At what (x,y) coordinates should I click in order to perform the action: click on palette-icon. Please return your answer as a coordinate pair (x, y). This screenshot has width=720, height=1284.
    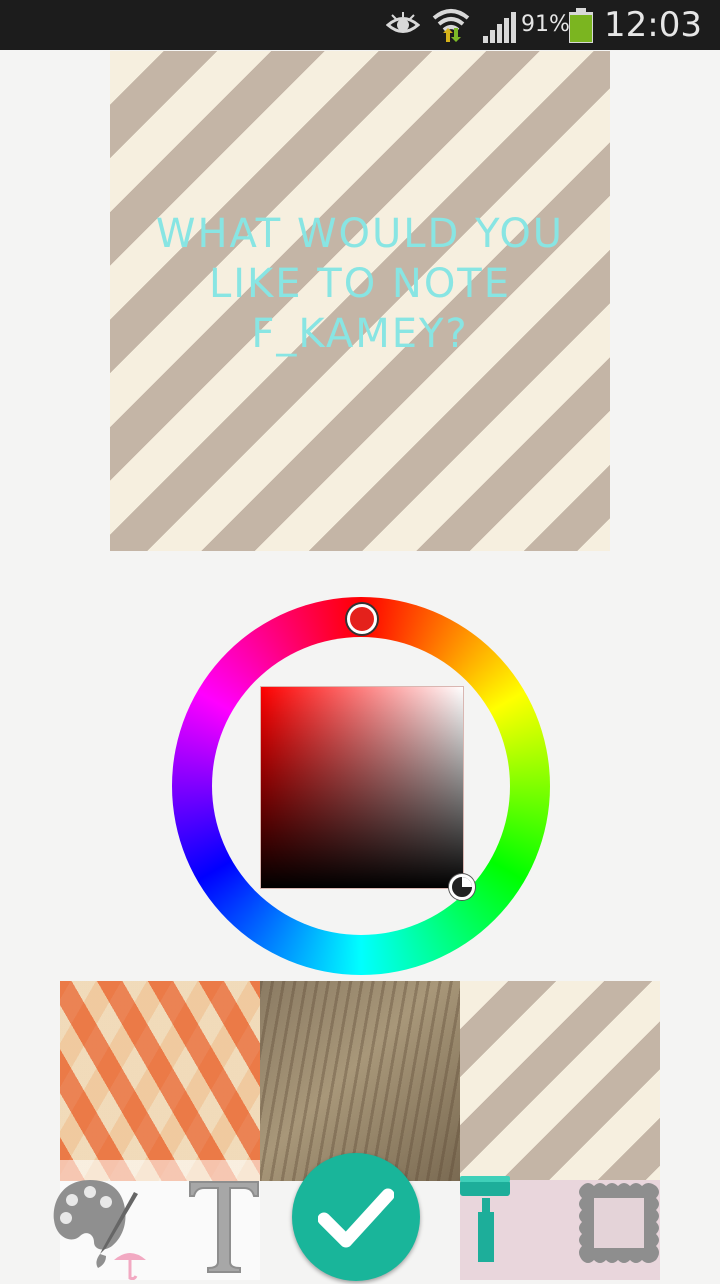
    Looking at the image, I should click on (100, 1230).